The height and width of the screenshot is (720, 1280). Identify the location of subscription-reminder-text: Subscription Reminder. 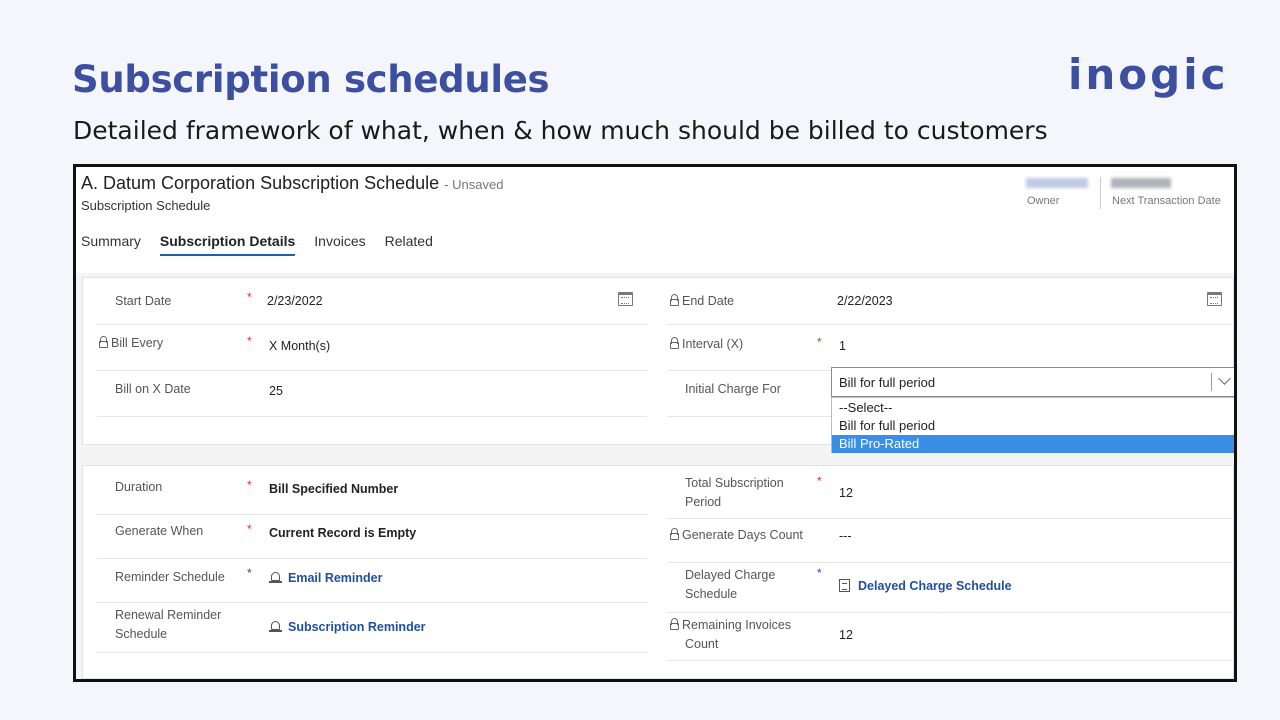
(357, 627).